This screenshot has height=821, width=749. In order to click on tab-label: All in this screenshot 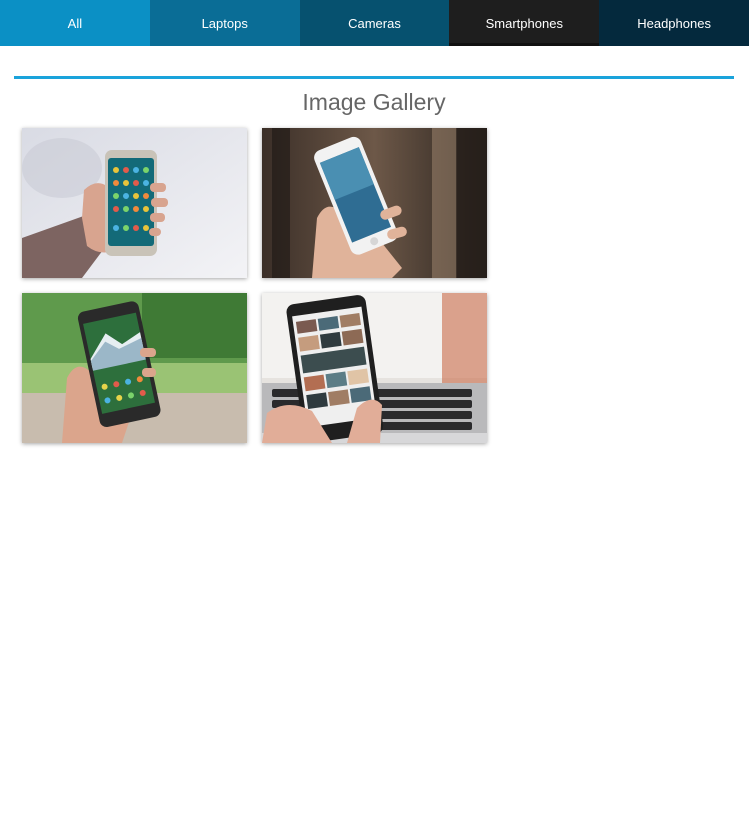, I will do `click(75, 23)`.